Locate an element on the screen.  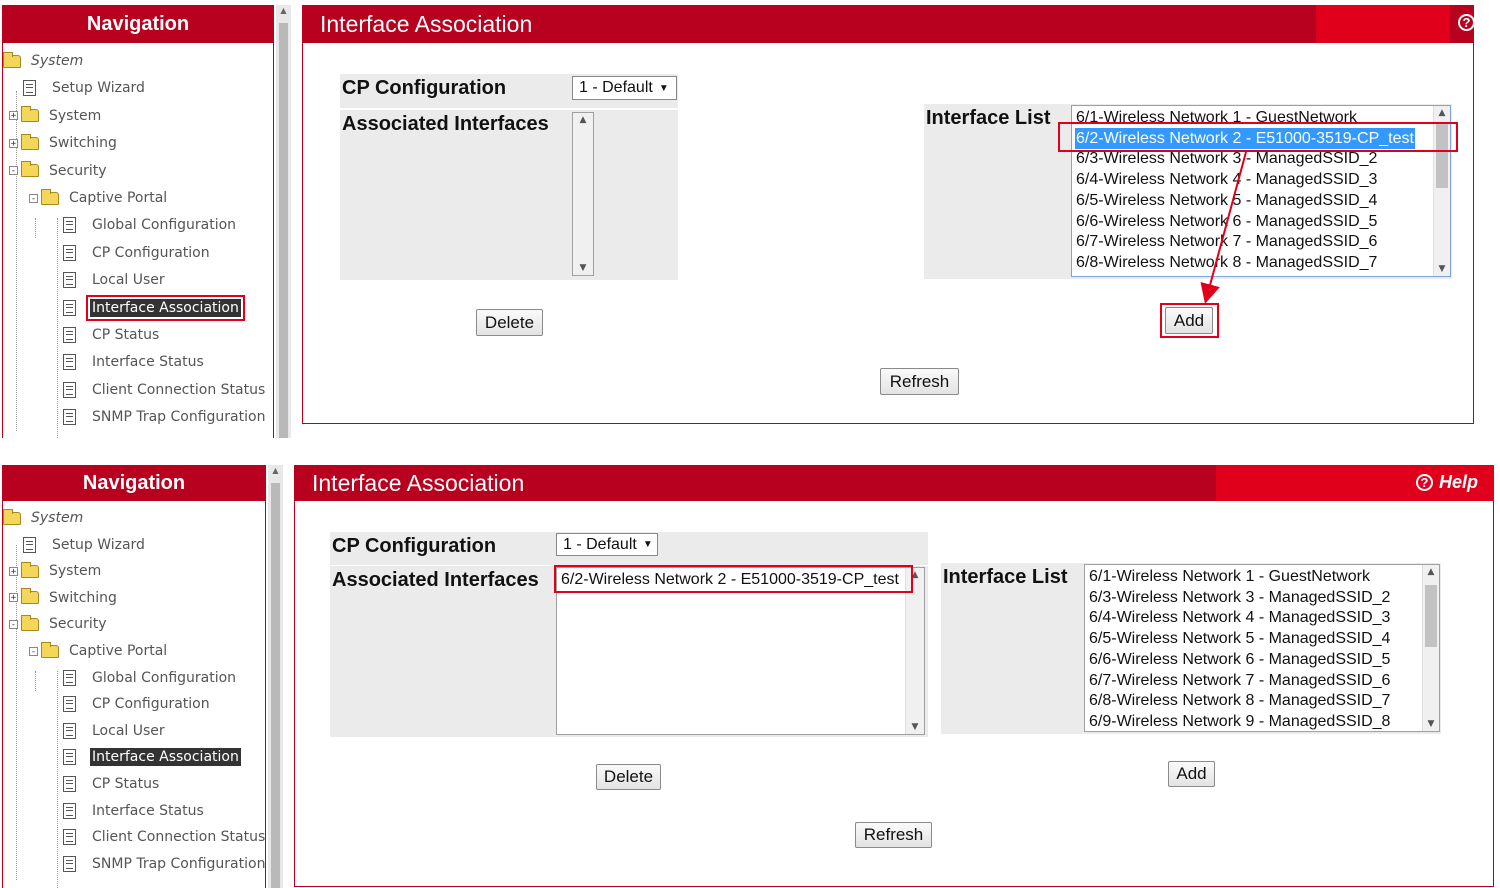
nav-item-label: Captive Portal is located at coordinates (118, 198).